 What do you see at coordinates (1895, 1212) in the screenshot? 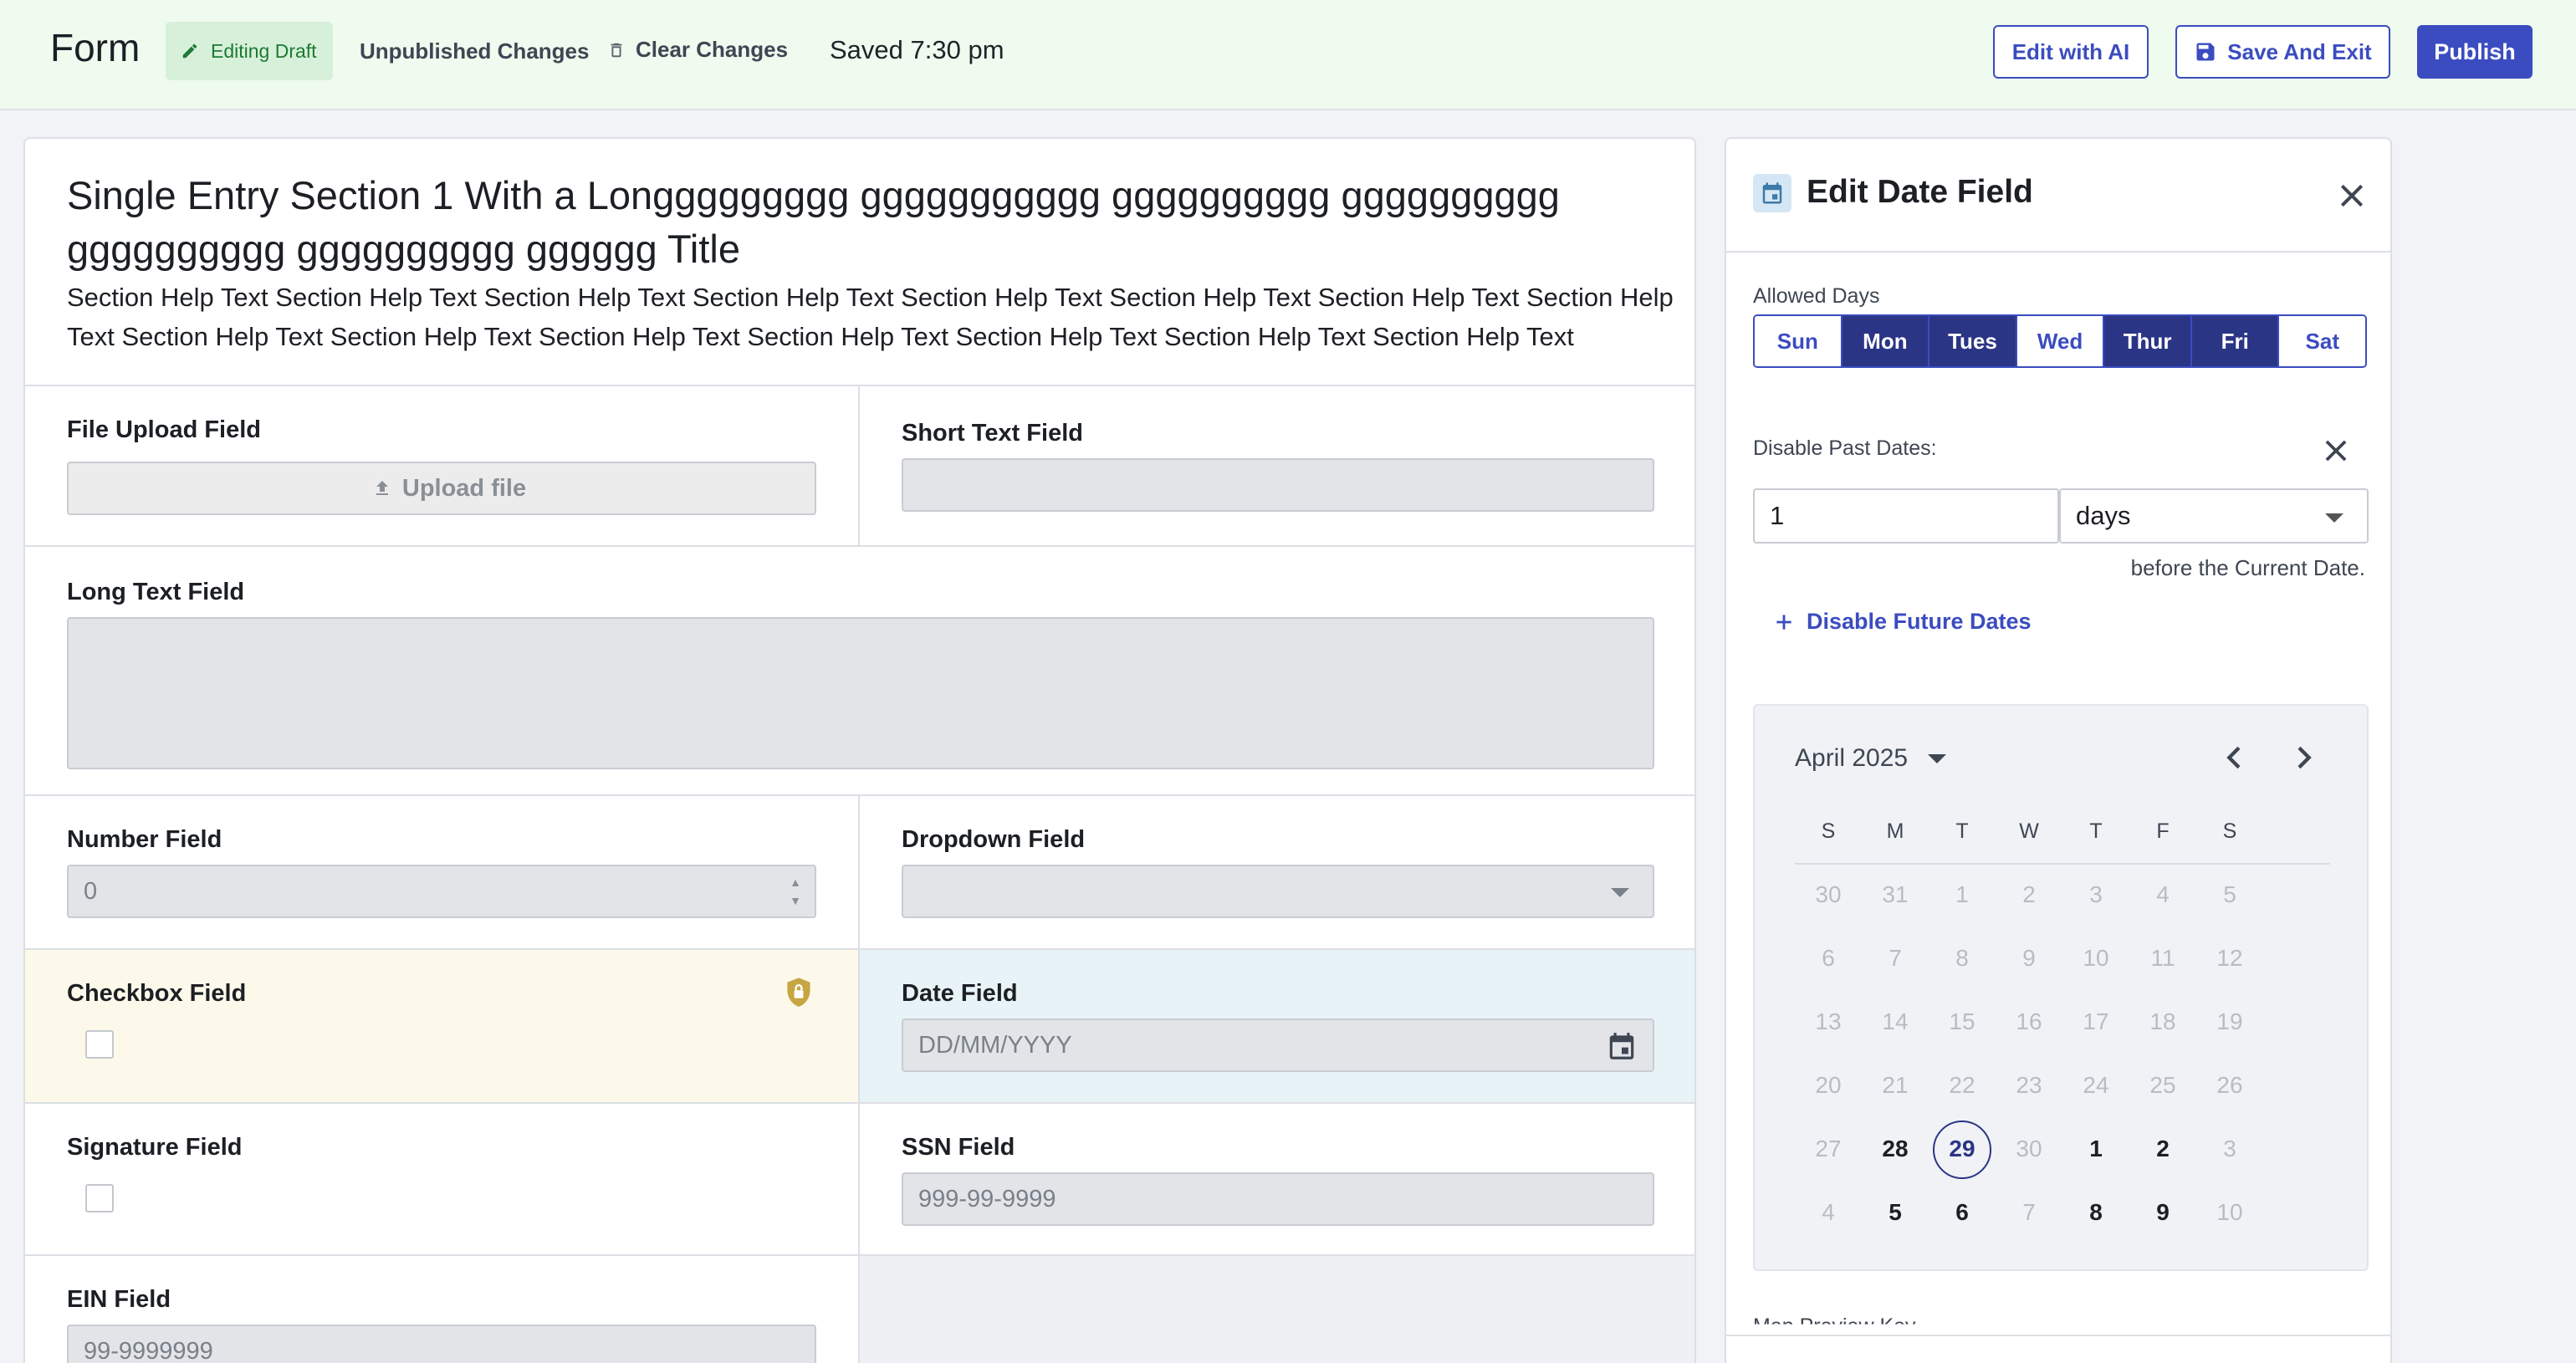
I see `calendar-day: 5` at bounding box center [1895, 1212].